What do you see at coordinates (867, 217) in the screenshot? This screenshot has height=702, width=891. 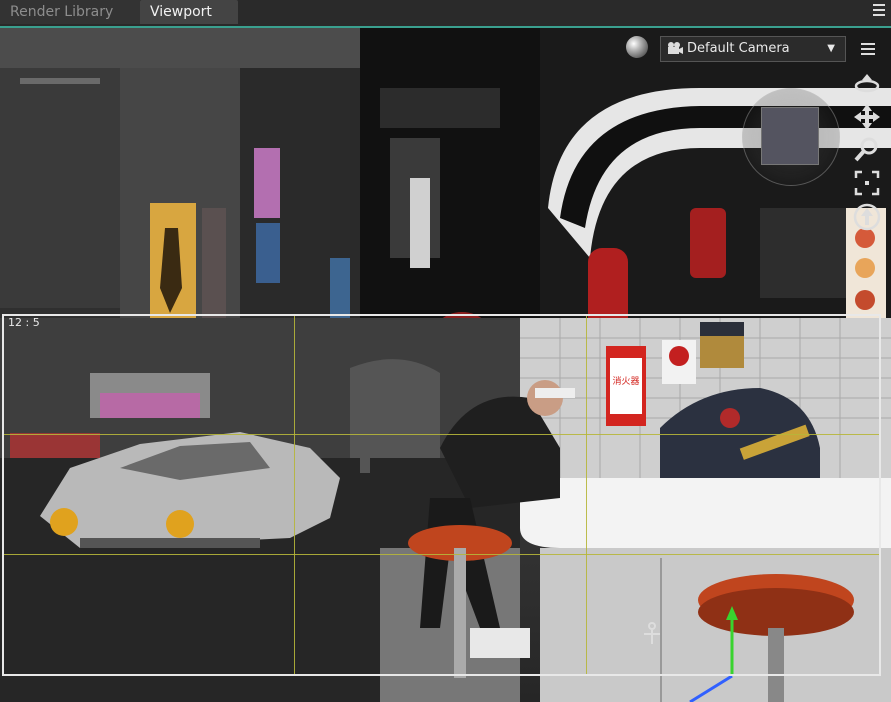 I see `aim-up-icon` at bounding box center [867, 217].